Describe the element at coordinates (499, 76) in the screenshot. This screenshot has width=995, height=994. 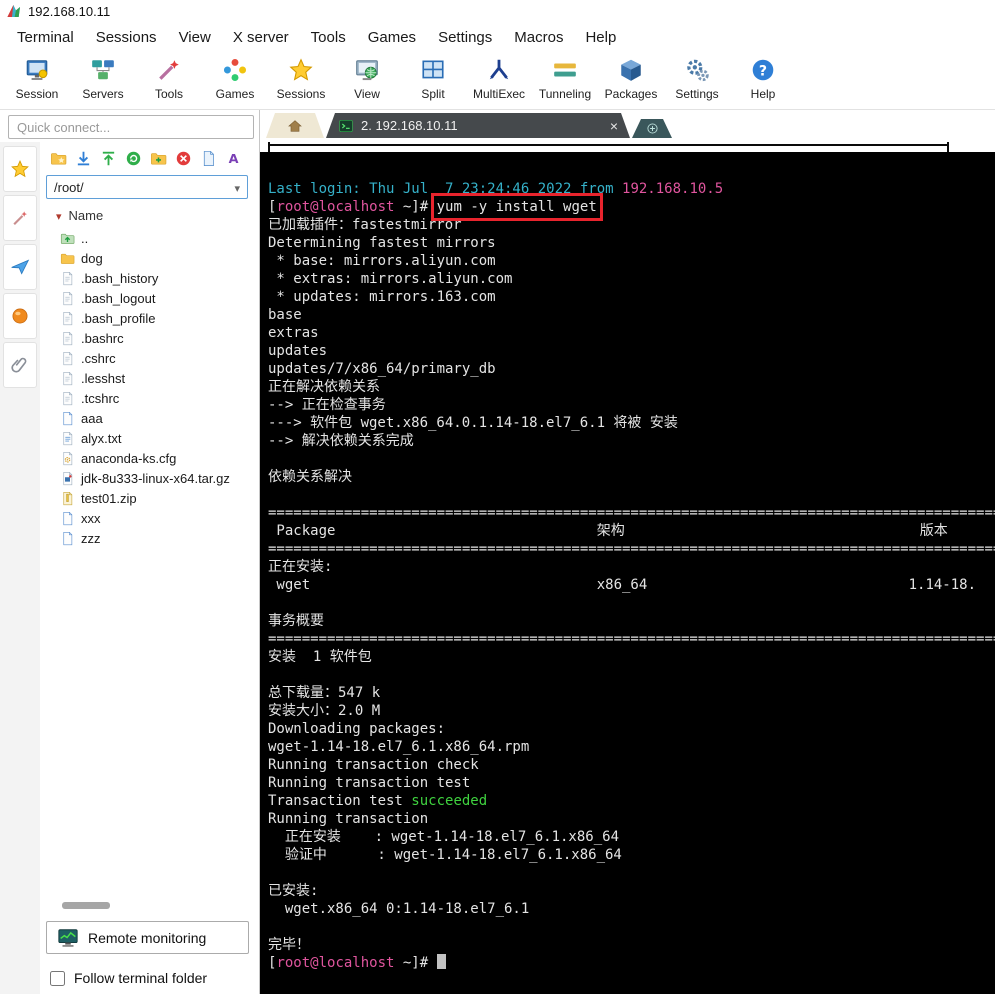
I see `toolbar-button-multiexec: MultiExec` at that location.